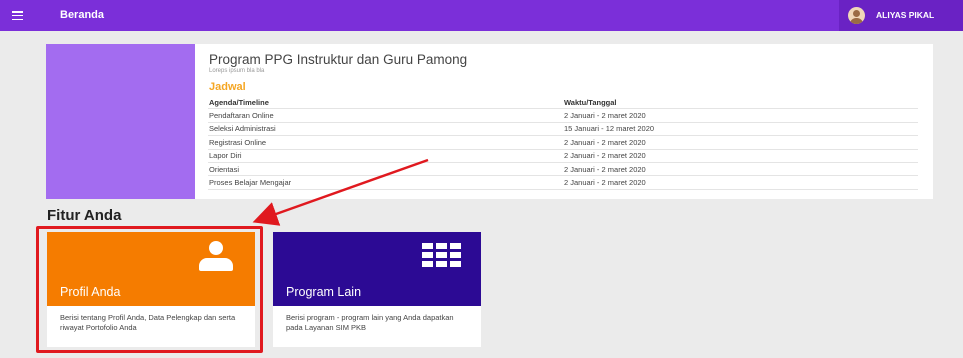  I want to click on jadwal-heading: Jadwal, so click(227, 87).